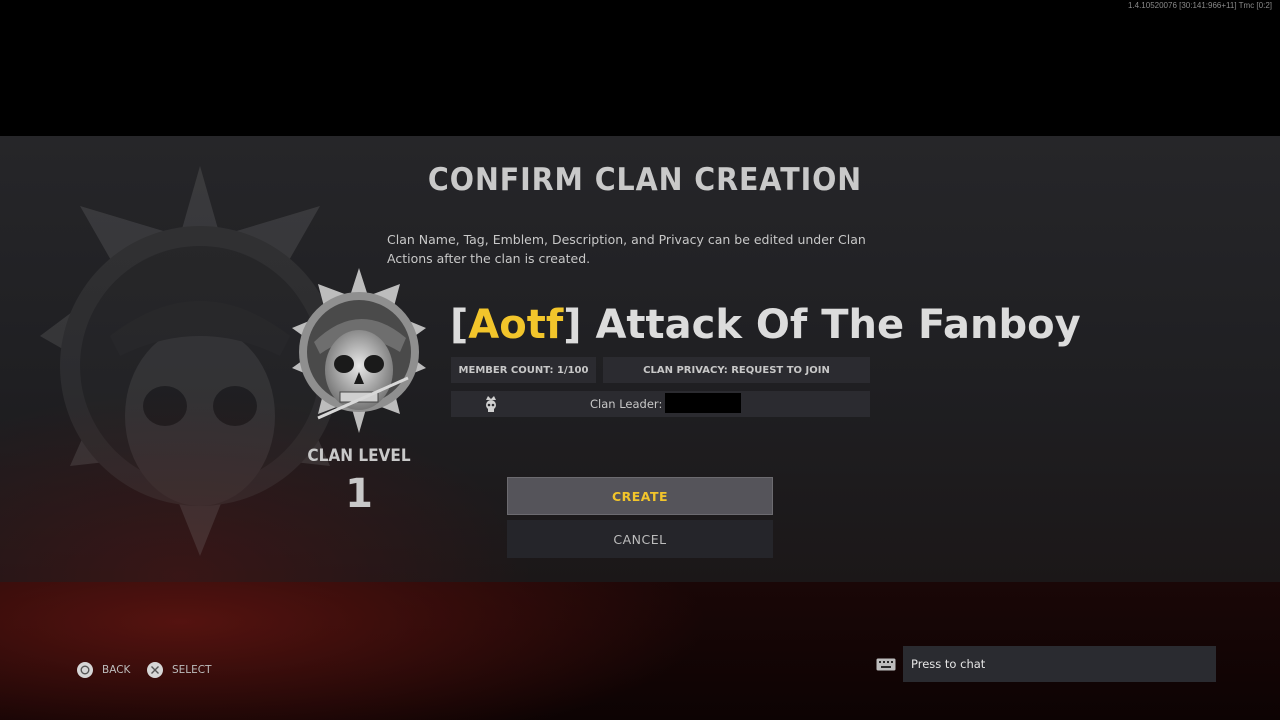 Image resolution: width=1280 pixels, height=720 pixels. What do you see at coordinates (359, 350) in the screenshot?
I see `skull-beret-emblem-icon` at bounding box center [359, 350].